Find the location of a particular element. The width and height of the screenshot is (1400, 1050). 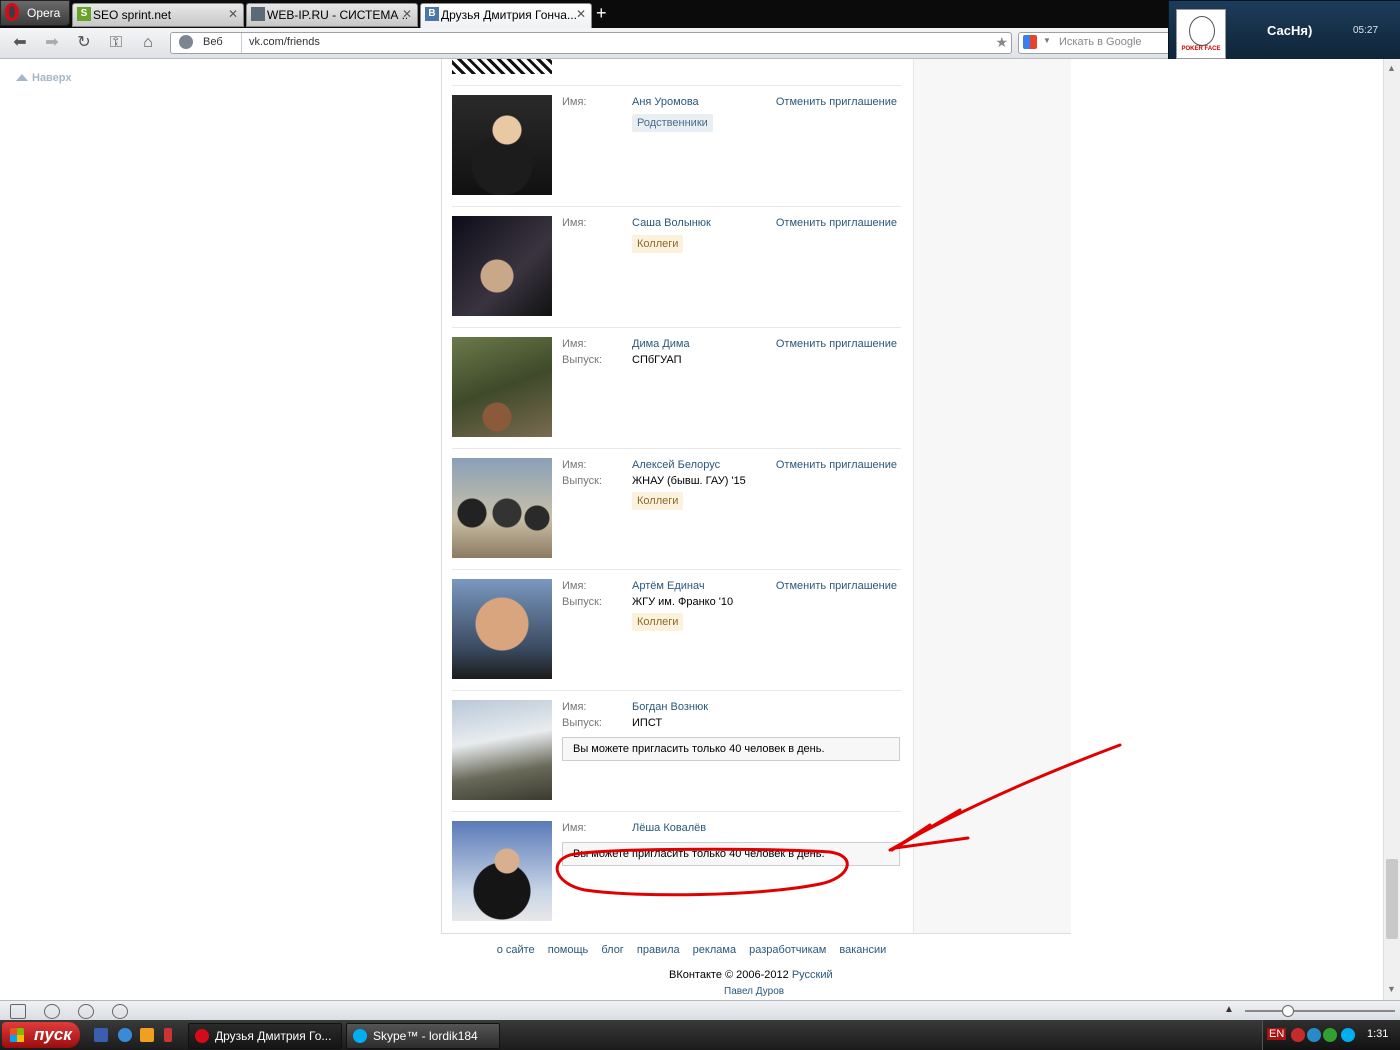

search-engine-dropdown-icon: ▼ is located at coordinates (1047, 40).